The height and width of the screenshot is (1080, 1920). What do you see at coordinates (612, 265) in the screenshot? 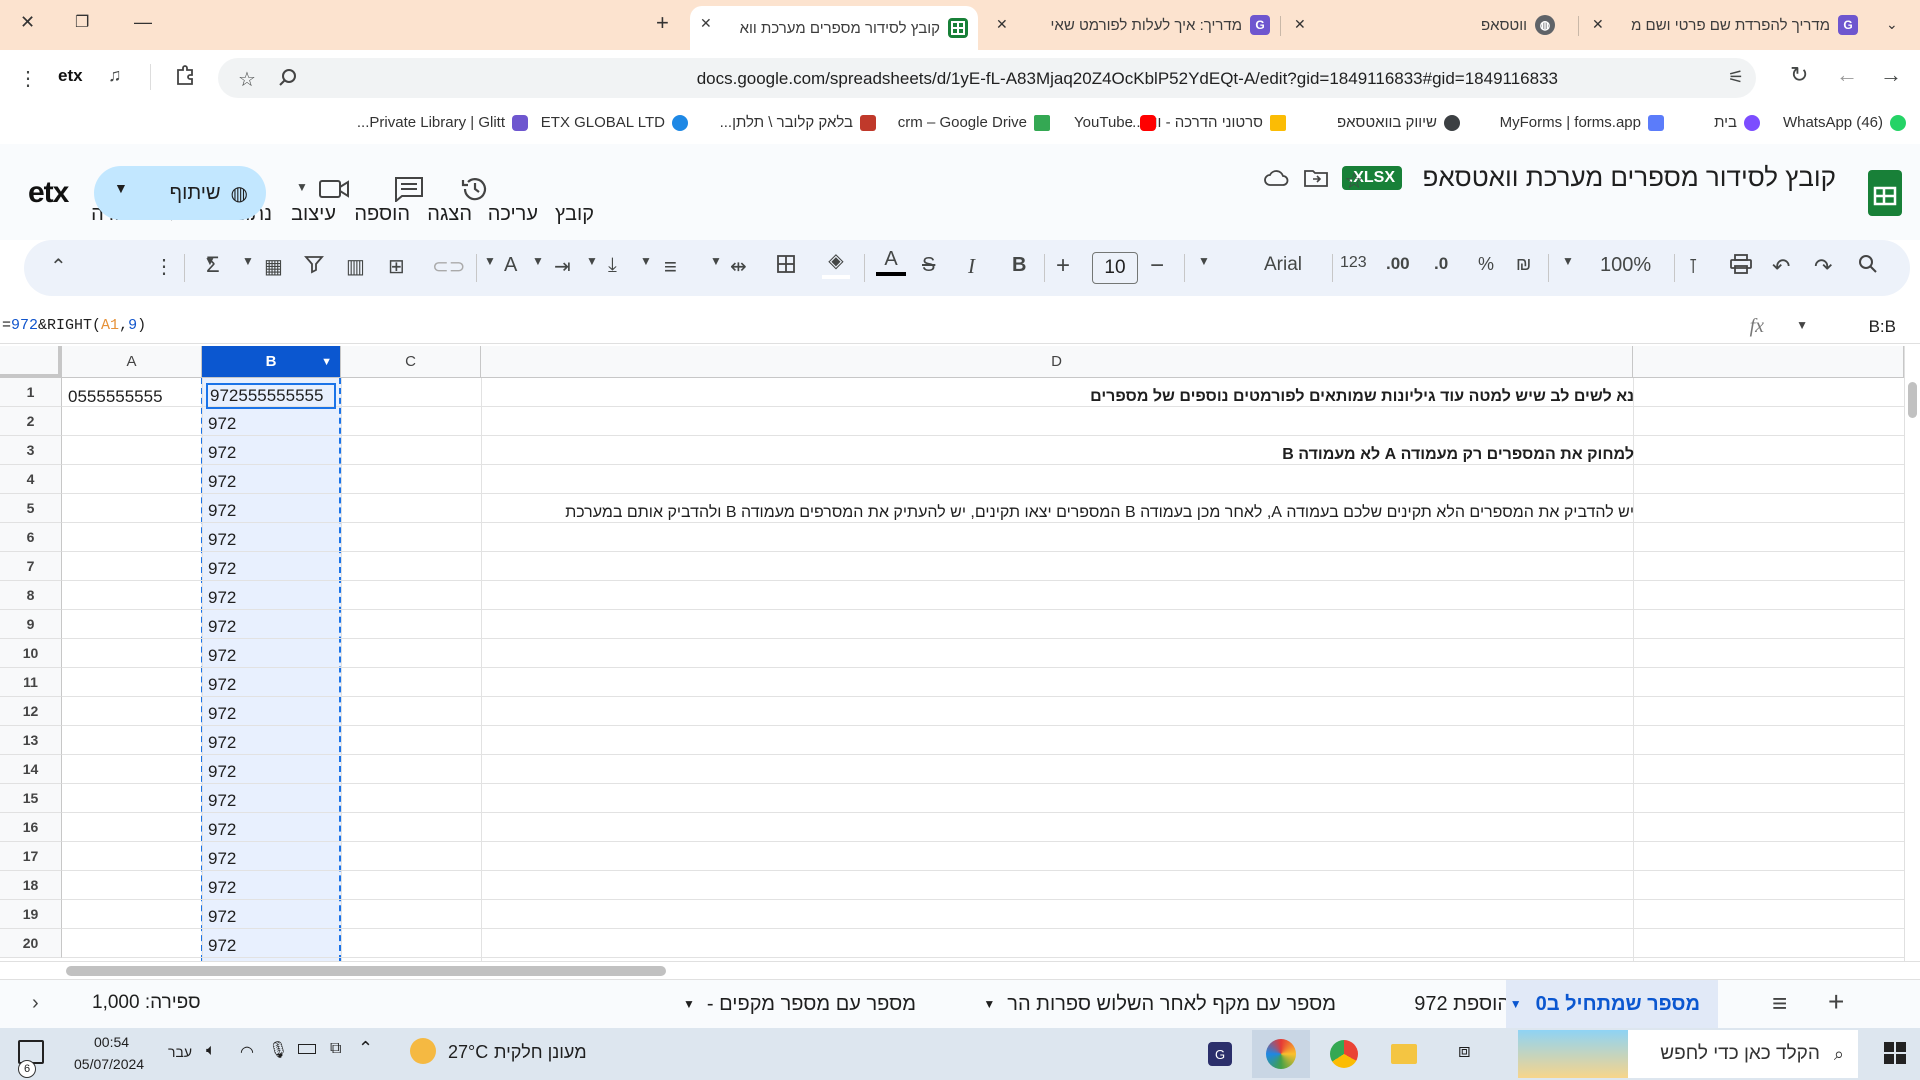
I see `vertical-align-icon: ⤓` at bounding box center [612, 265].